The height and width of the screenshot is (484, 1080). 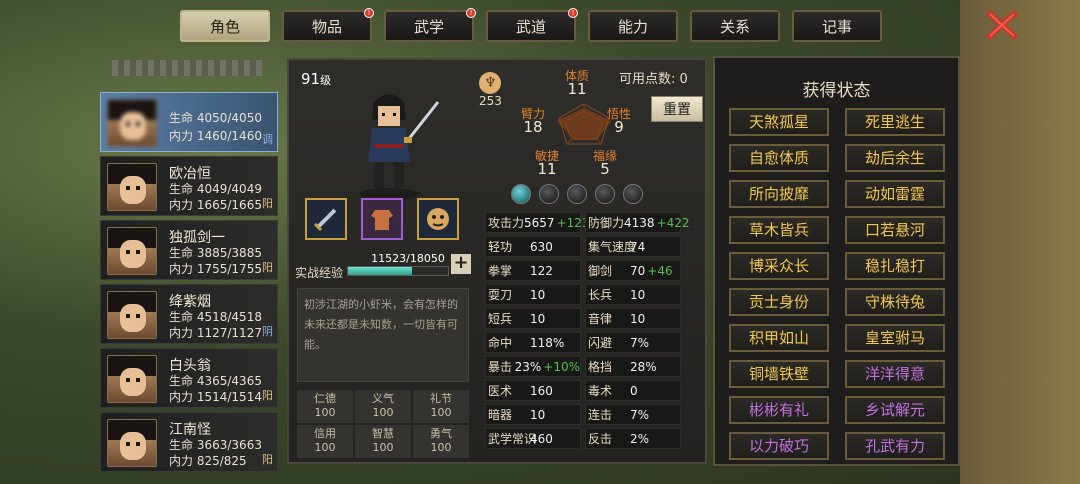 I want to click on status-badge: 孔武有力, so click(x=895, y=446).